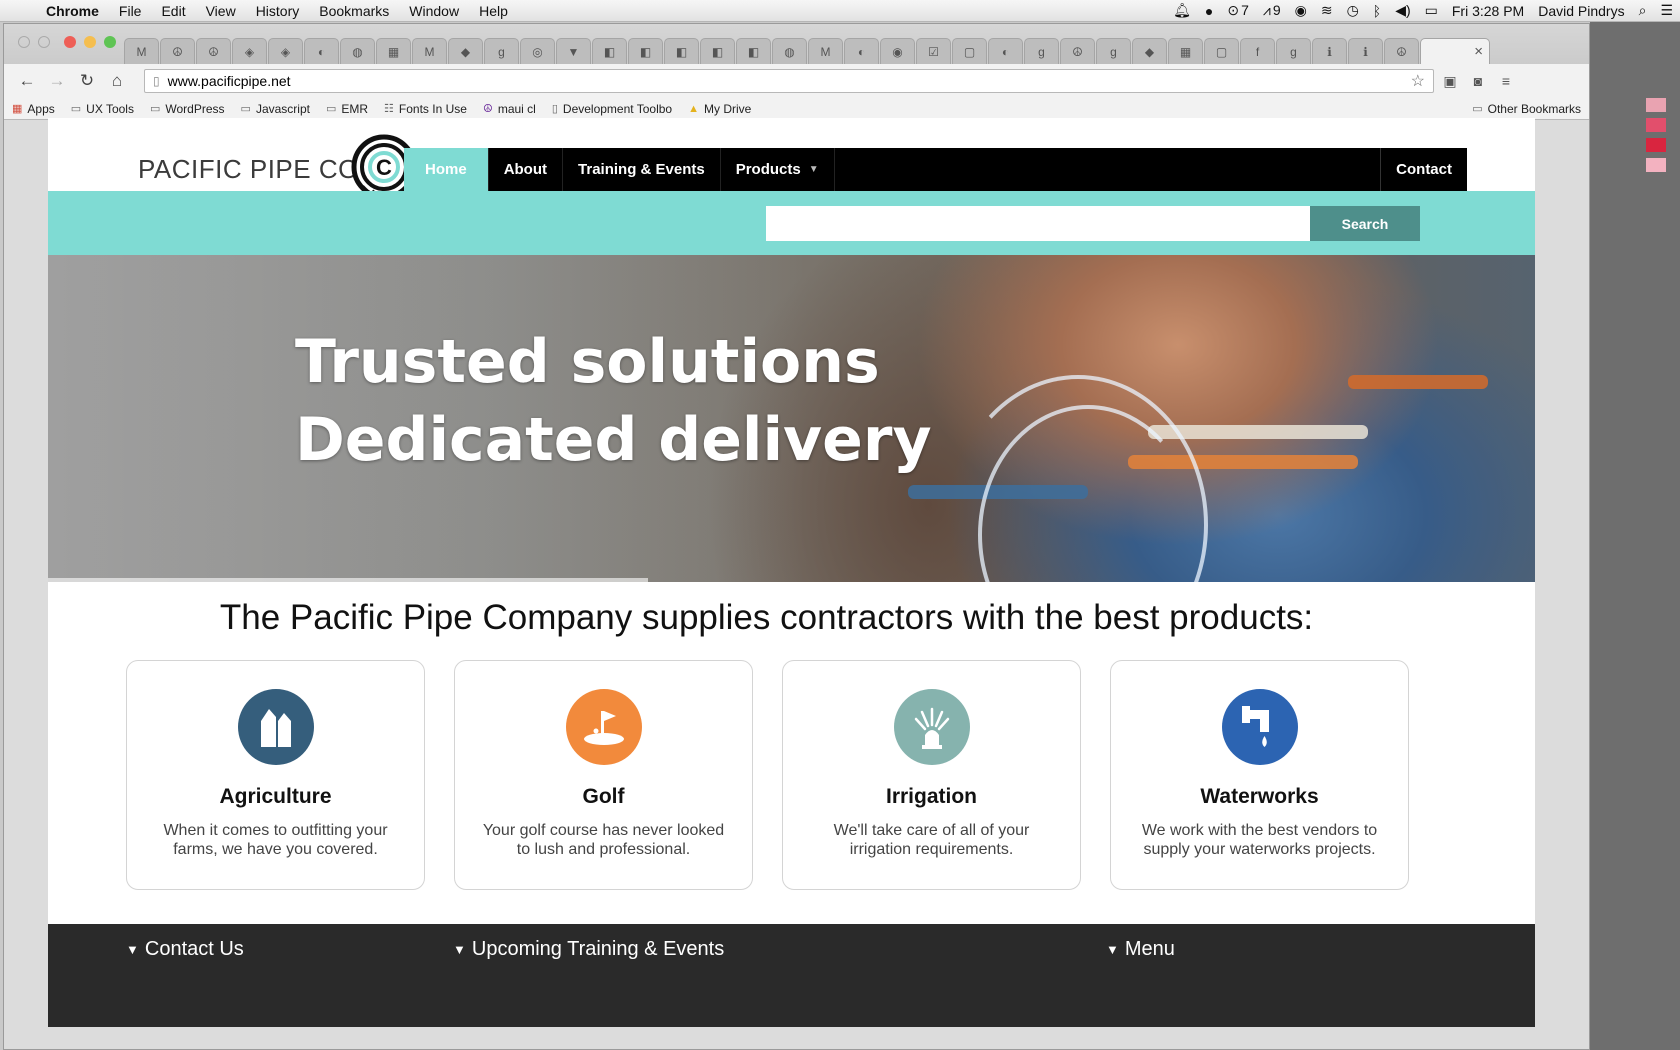 This screenshot has width=1680, height=1050. Describe the element at coordinates (229, 81) in the screenshot. I see `url-text: www.pacificpipe.net` at that location.